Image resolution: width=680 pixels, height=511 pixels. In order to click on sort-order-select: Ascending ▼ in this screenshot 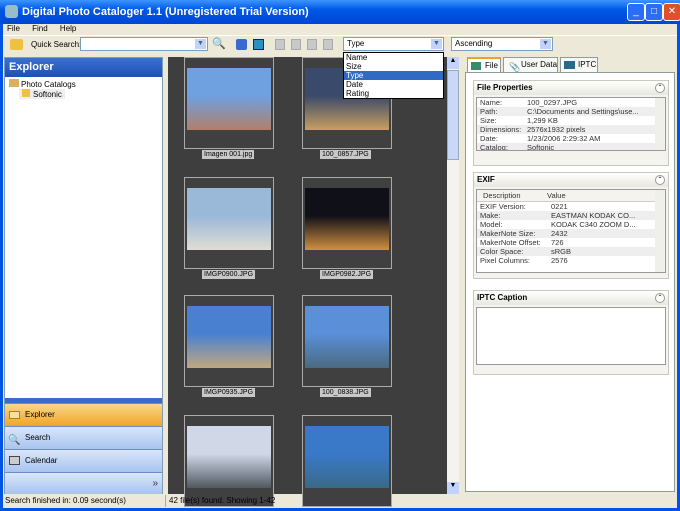, I will do `click(502, 44)`.